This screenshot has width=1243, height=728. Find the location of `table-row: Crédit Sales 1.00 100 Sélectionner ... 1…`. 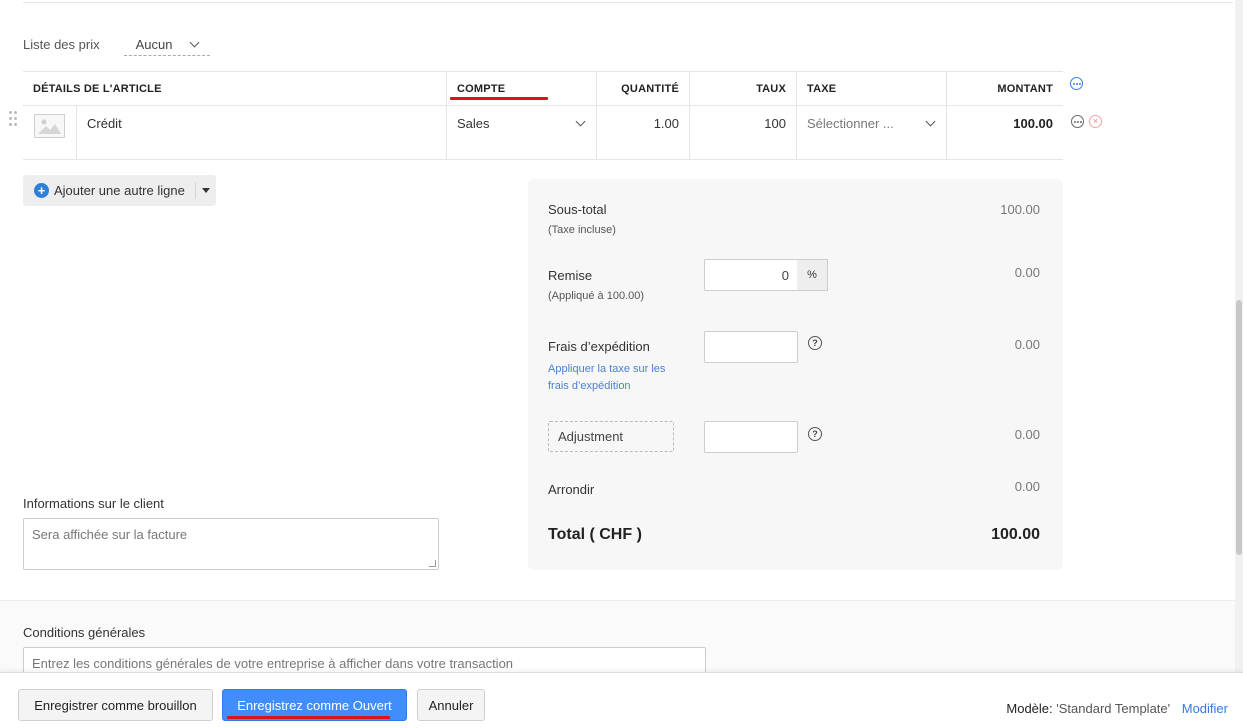

table-row: Crédit Sales 1.00 100 Sélectionner ... 1… is located at coordinates (543, 132).